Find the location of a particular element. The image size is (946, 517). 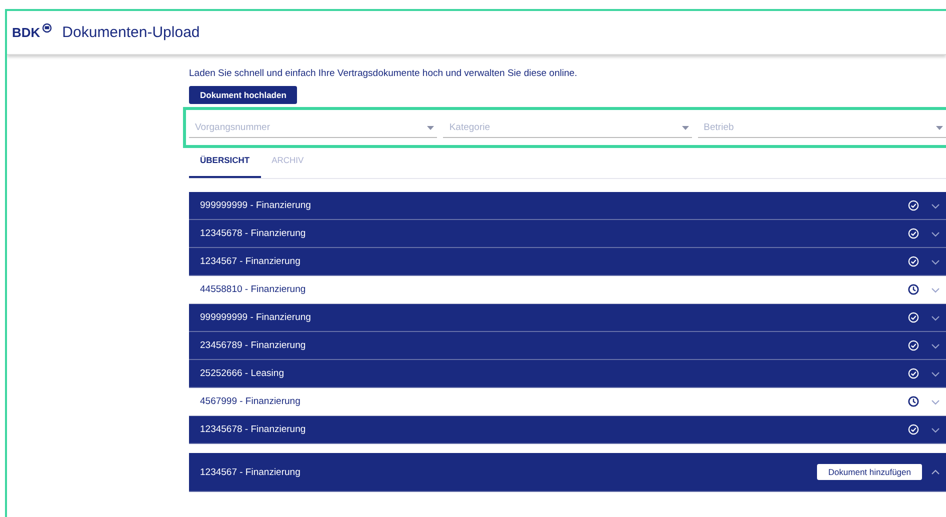

case-label: 44558810 - Finanzierung is located at coordinates (253, 289).